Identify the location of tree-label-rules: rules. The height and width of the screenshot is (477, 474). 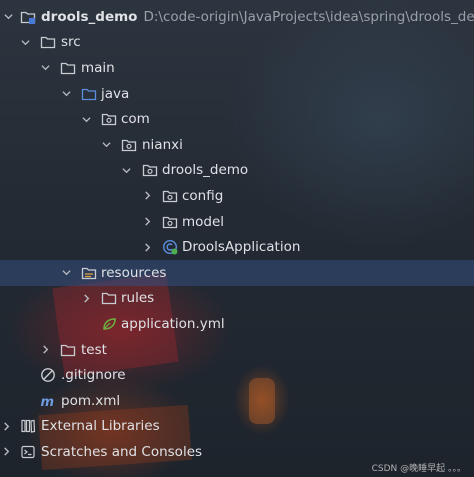
(138, 298).